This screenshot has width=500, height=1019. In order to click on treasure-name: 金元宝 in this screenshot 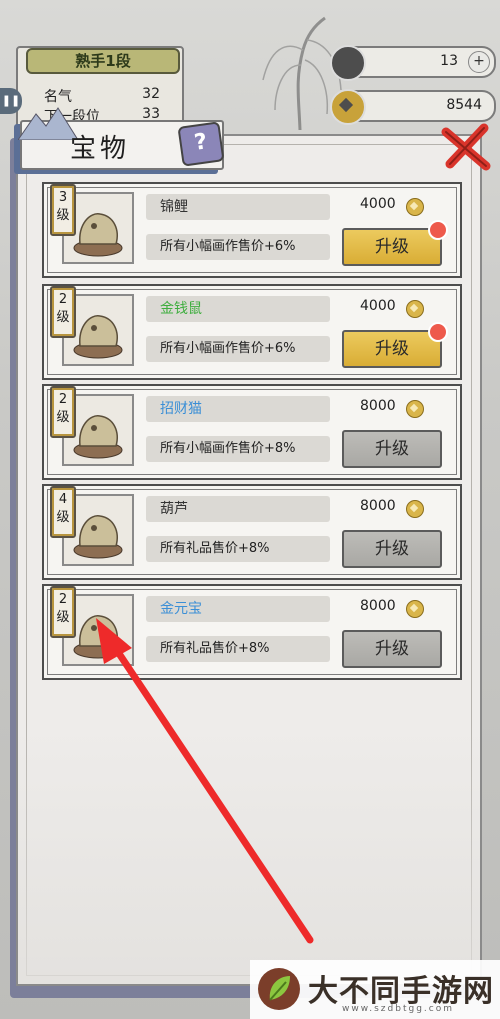, I will do `click(238, 609)`.